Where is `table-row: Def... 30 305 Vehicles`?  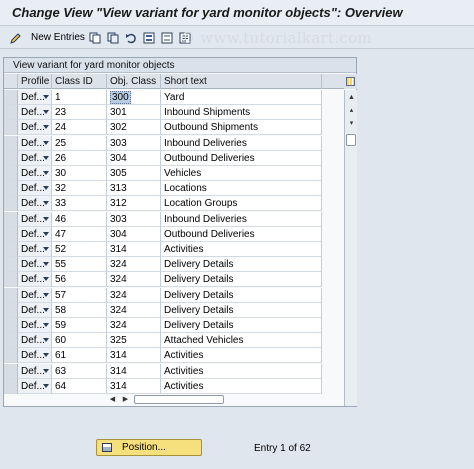
table-row: Def... 30 305 Vehicles is located at coordinates (174, 173).